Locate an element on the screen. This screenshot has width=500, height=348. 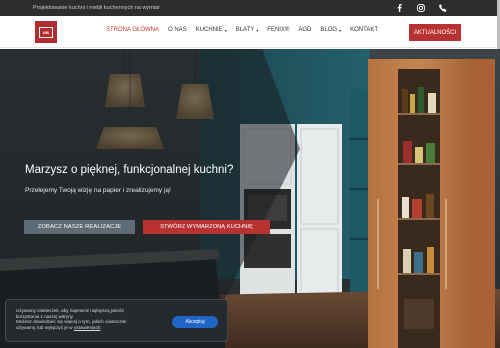
nav-item-label: BLATY is located at coordinates (245, 30).